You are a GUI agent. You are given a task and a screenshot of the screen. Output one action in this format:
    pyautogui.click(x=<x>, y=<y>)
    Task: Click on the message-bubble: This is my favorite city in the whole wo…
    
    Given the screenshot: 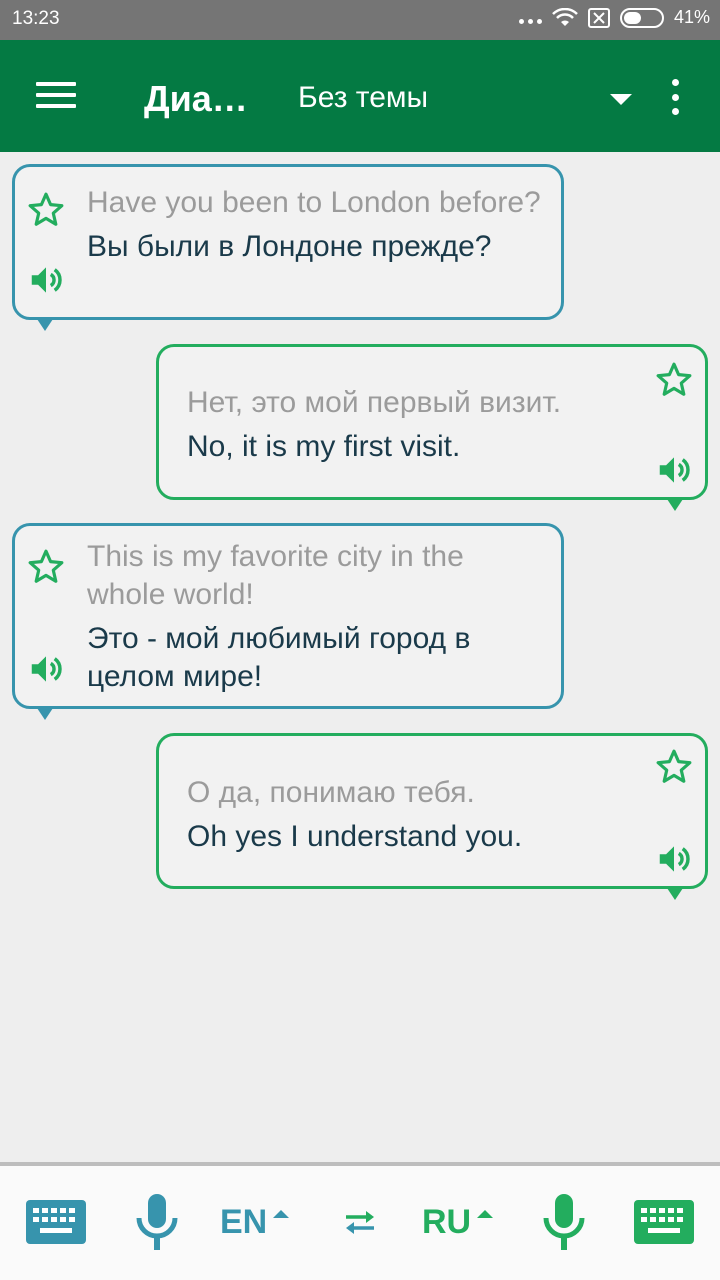 What is the action you would take?
    pyautogui.click(x=288, y=621)
    